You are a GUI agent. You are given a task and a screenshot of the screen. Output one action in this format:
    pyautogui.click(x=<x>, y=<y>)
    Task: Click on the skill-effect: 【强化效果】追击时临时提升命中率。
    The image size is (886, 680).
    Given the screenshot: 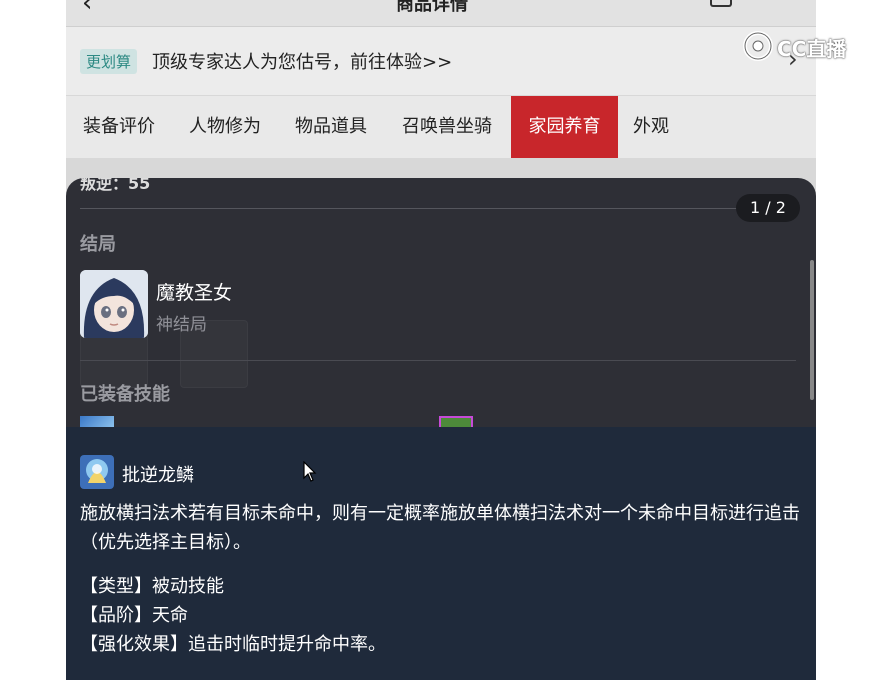 What is the action you would take?
    pyautogui.click(x=233, y=644)
    